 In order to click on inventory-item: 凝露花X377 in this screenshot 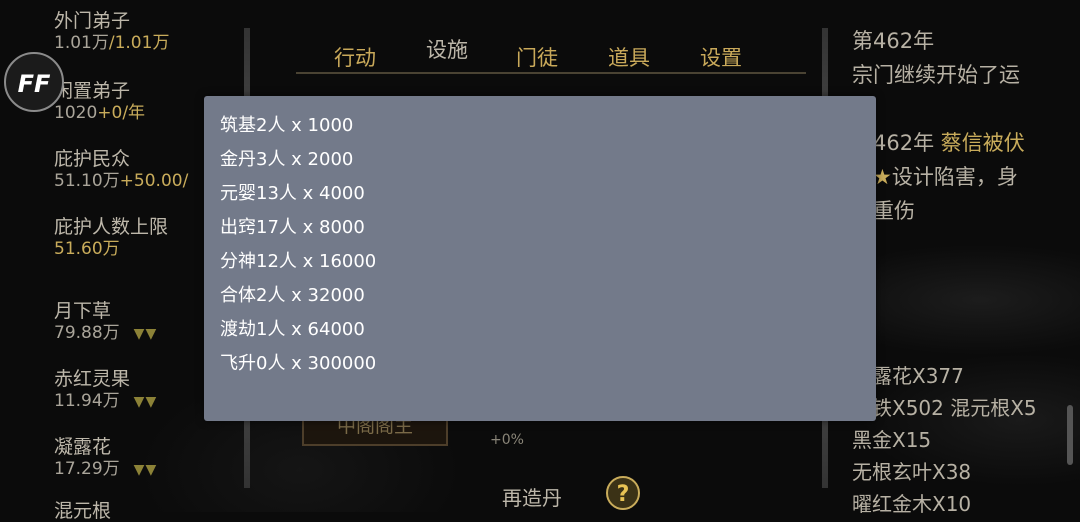, I will do `click(908, 376)`.